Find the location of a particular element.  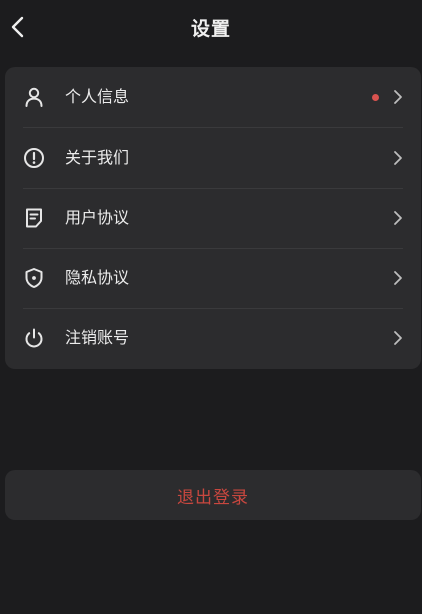

logout-label: 退出登录 is located at coordinates (213, 497).